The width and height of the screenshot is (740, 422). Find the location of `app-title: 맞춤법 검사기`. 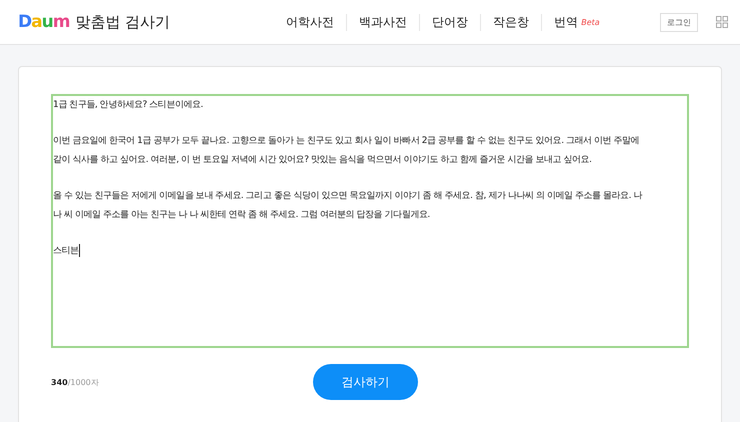

app-title: 맞춤법 검사기 is located at coordinates (122, 22).